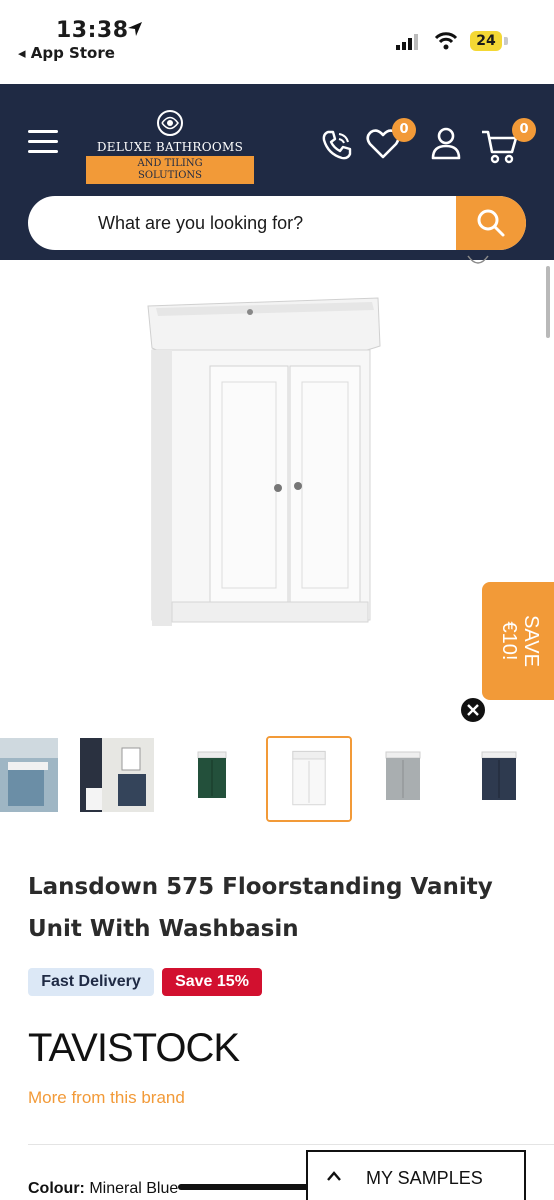 This screenshot has height=1200, width=554. Describe the element at coordinates (337, 145) in the screenshot. I see `phone-icon` at that location.